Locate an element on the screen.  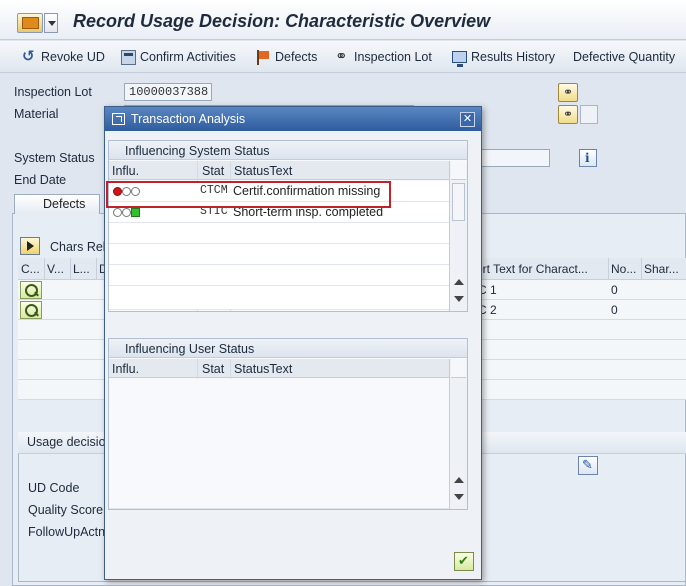
system-menu-button is located at coordinates (30, 23).